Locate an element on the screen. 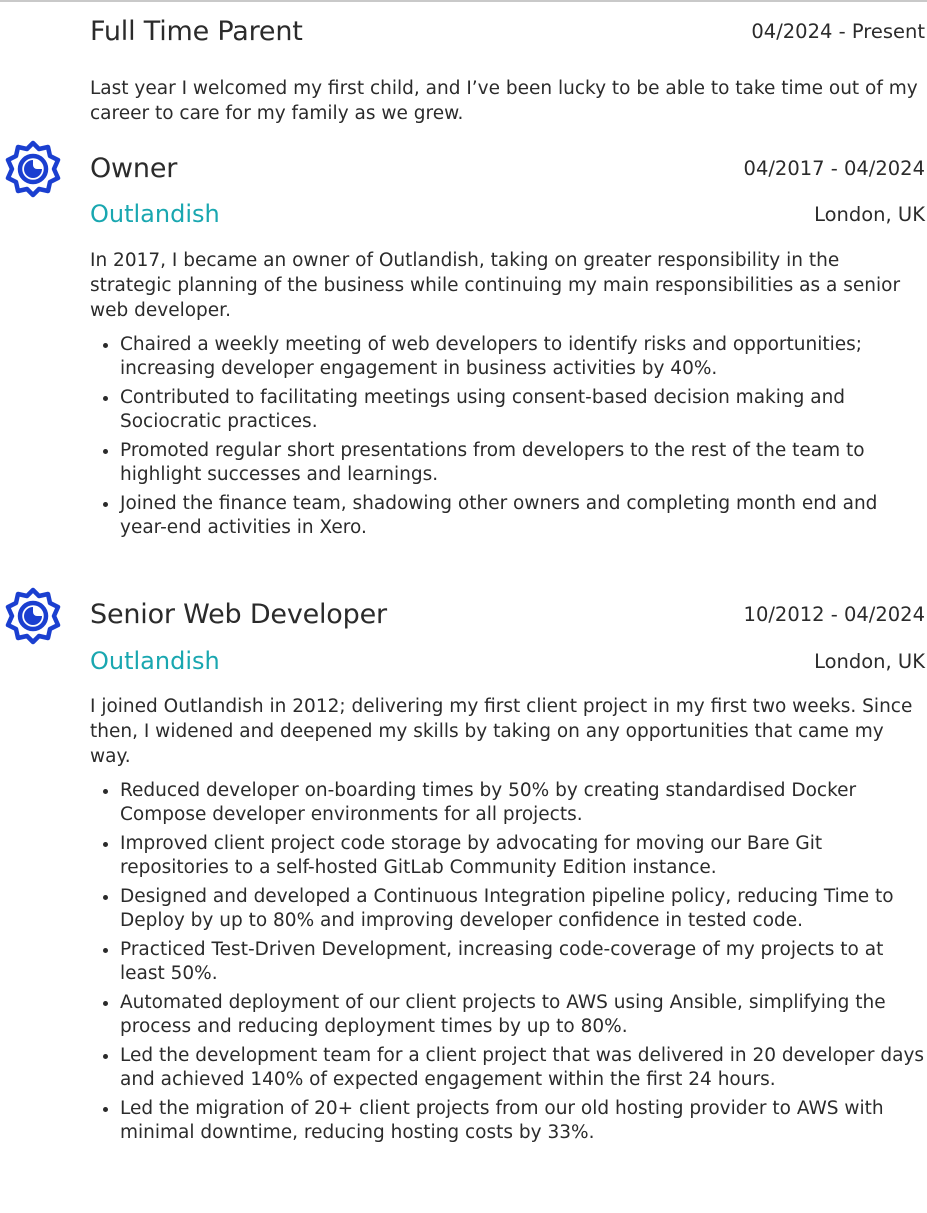 This screenshot has width=927, height=1213. entry-header: Full Time Parent 04/2024 - Present is located at coordinates (507, 31).